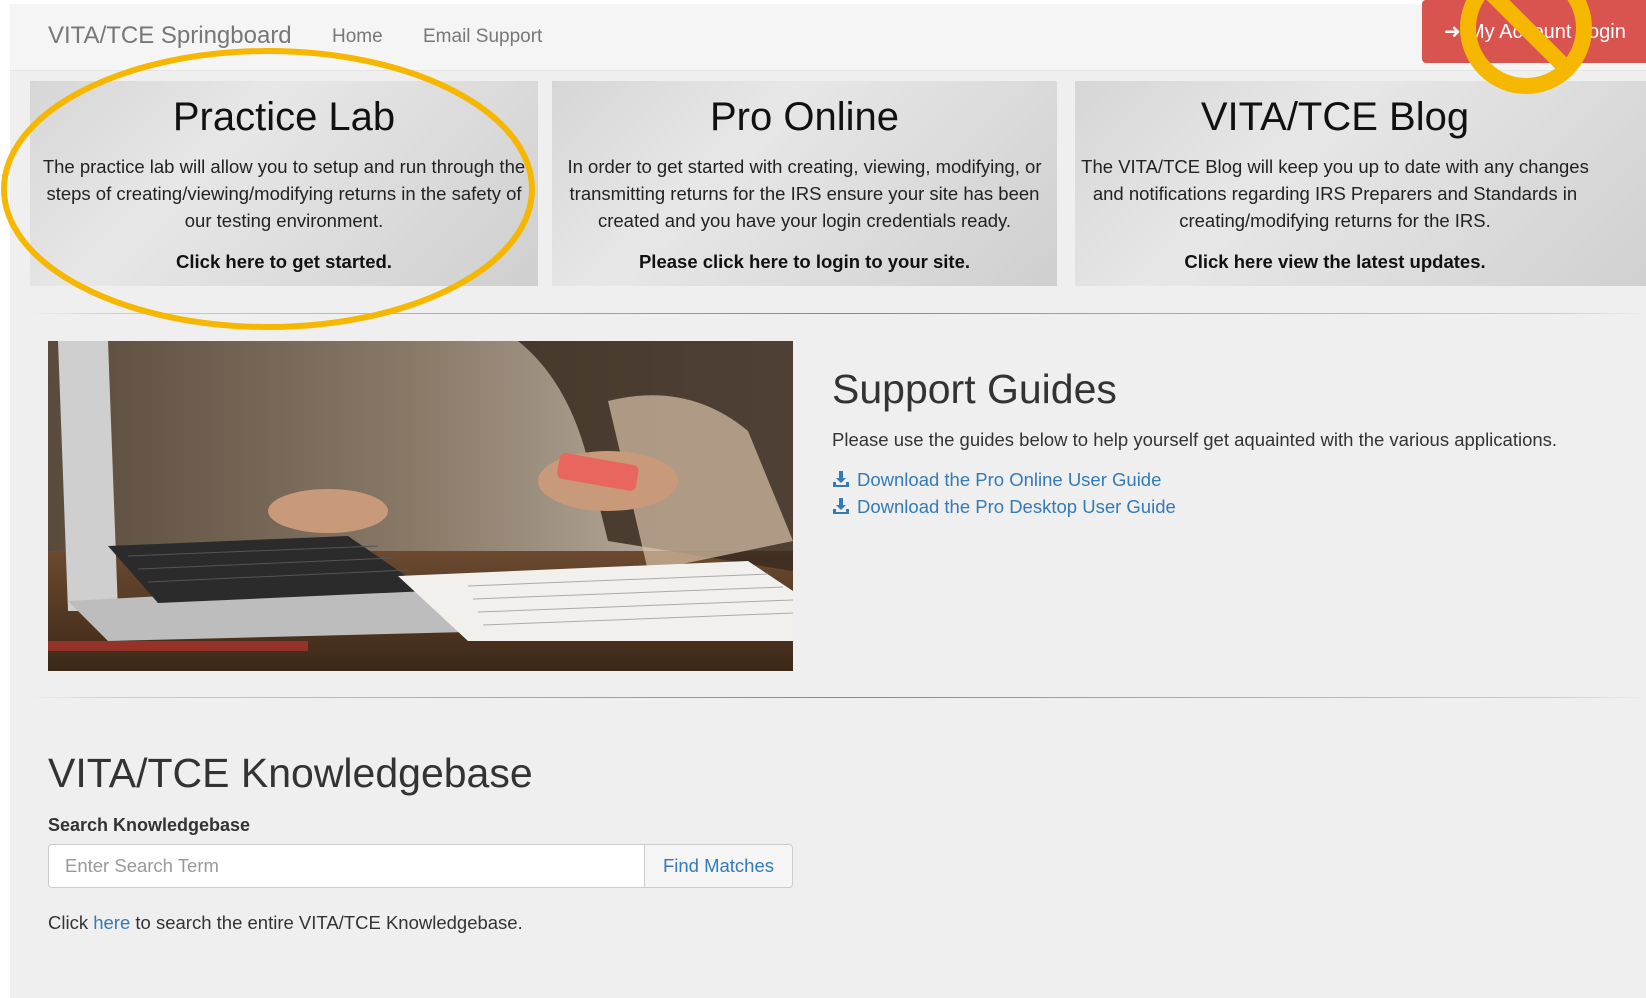 This screenshot has width=1646, height=998. I want to click on find-matches-button: Find Matches, so click(718, 866).